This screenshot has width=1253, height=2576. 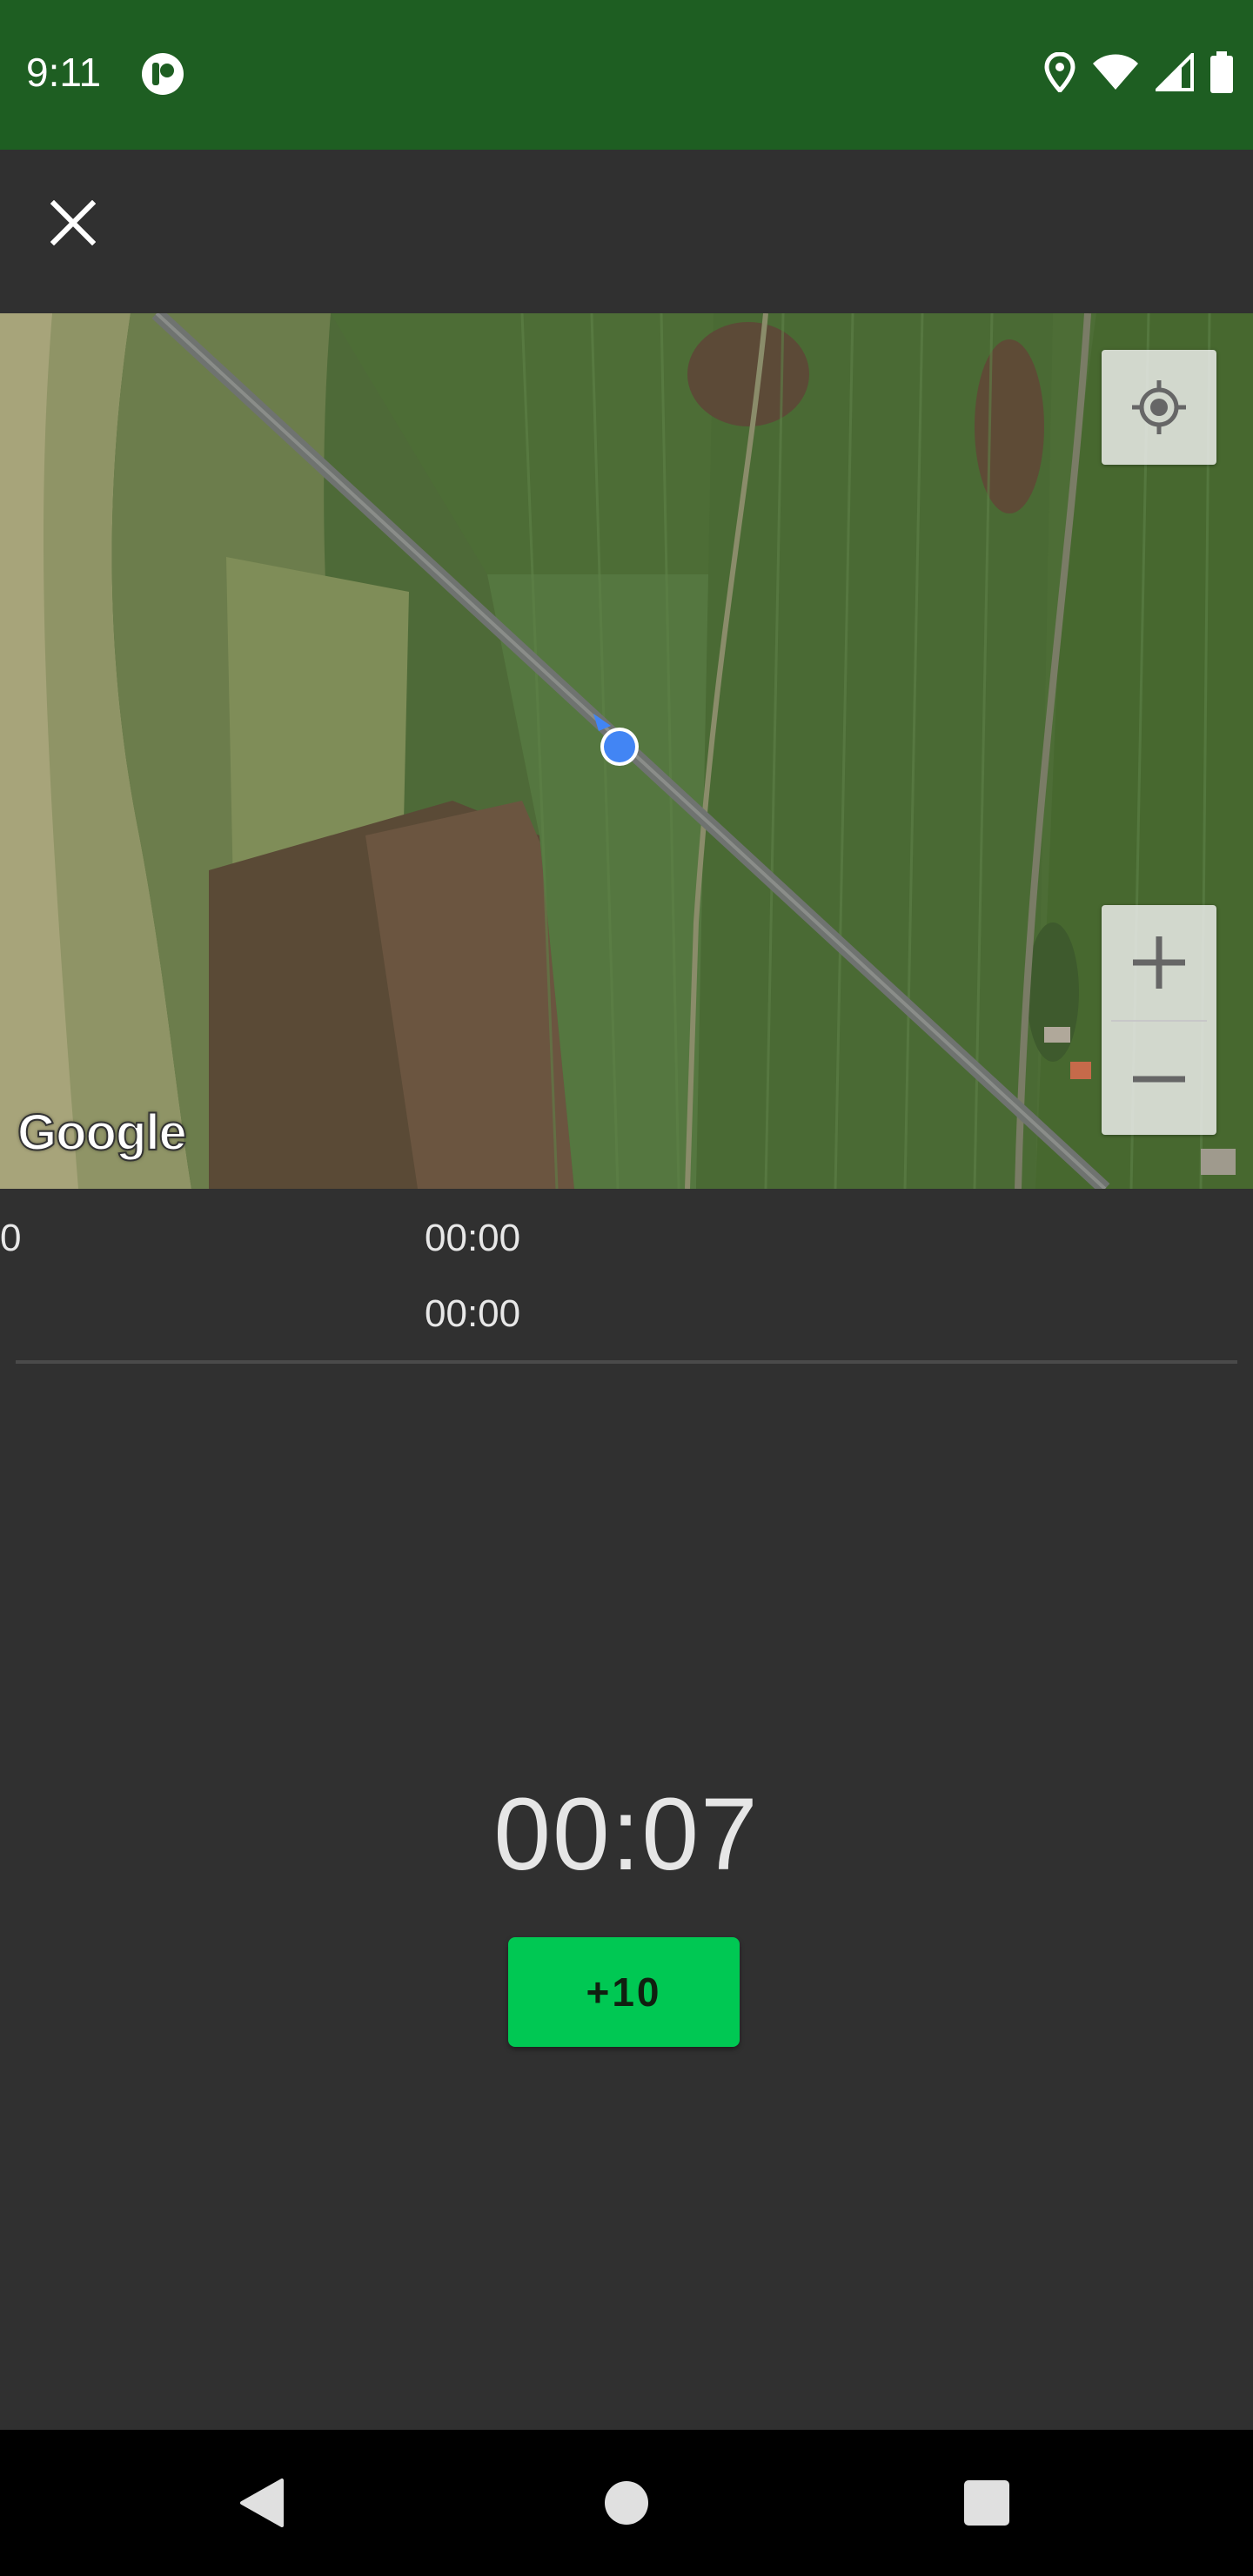 I want to click on add-ten-seconds-button: +10, so click(x=624, y=1992).